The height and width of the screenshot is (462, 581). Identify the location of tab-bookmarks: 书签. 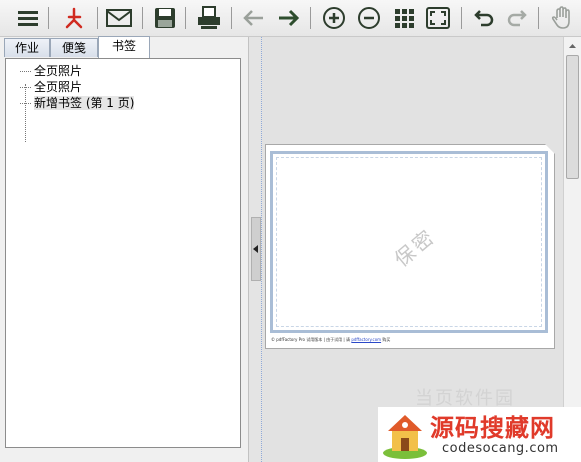
(124, 47).